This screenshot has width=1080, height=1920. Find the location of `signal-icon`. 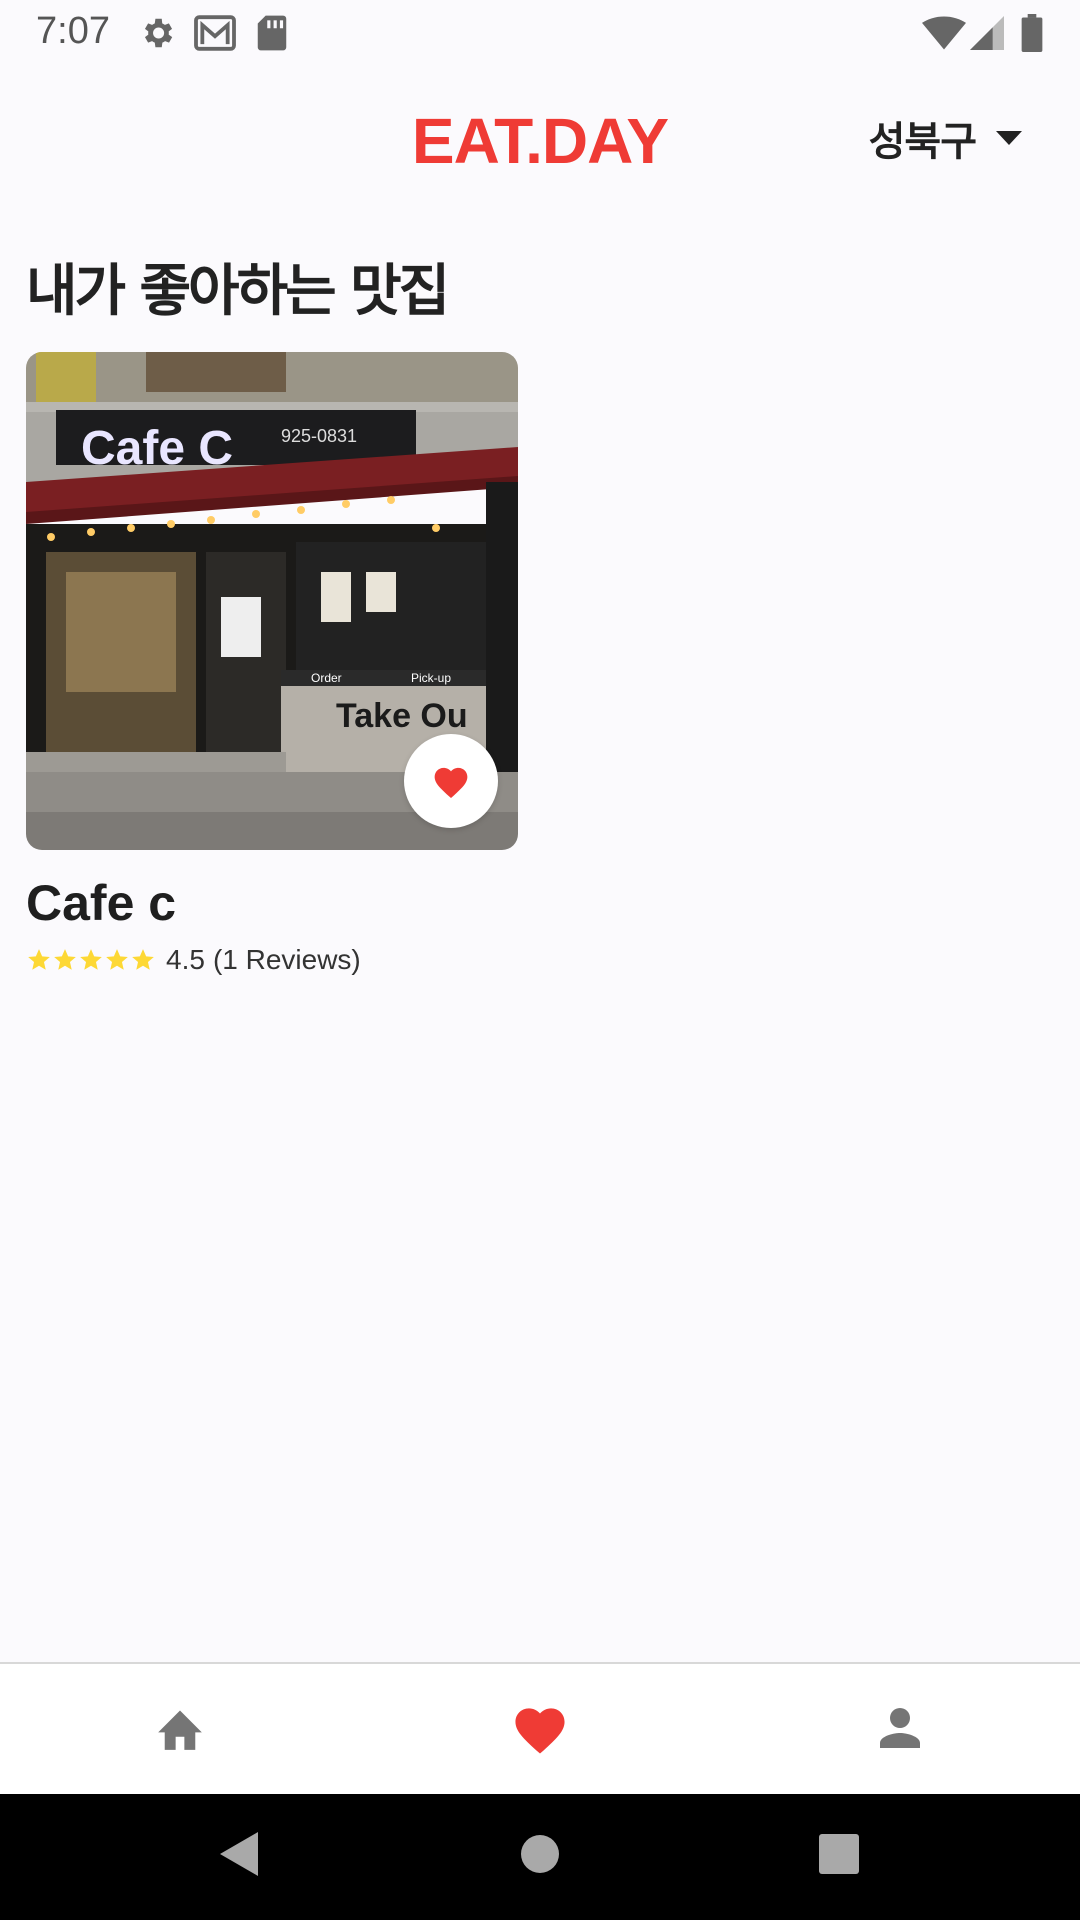

signal-icon is located at coordinates (987, 33).